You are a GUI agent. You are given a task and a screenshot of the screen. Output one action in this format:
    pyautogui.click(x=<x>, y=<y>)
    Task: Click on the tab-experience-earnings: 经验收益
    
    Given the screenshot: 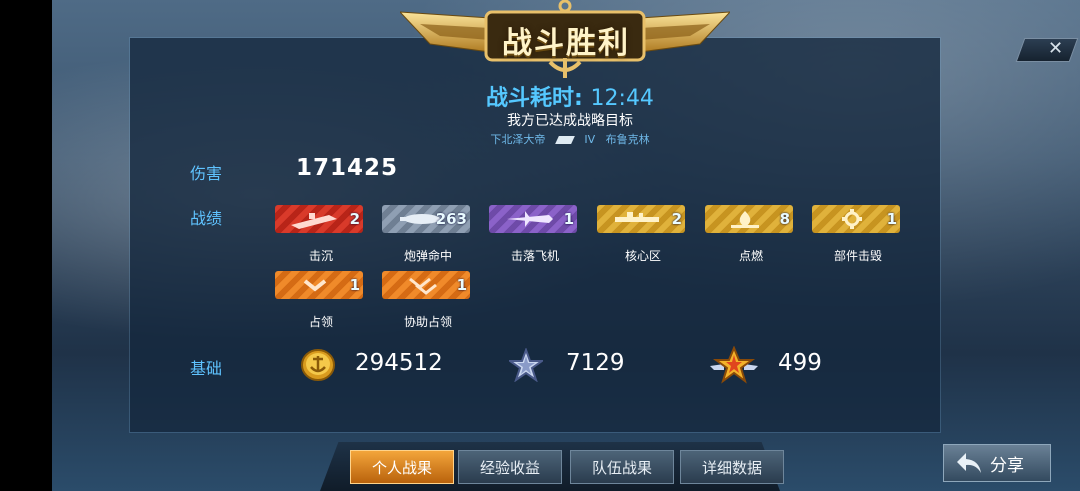 What is the action you would take?
    pyautogui.click(x=510, y=467)
    